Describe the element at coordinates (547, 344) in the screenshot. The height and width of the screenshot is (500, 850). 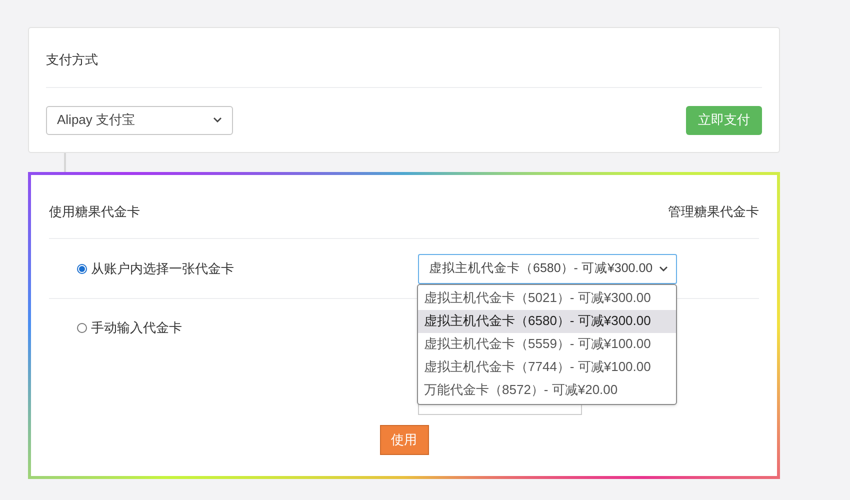
I see `dropdown-option: 虚拟主机代金卡（5559）- 可减¥100.00` at that location.